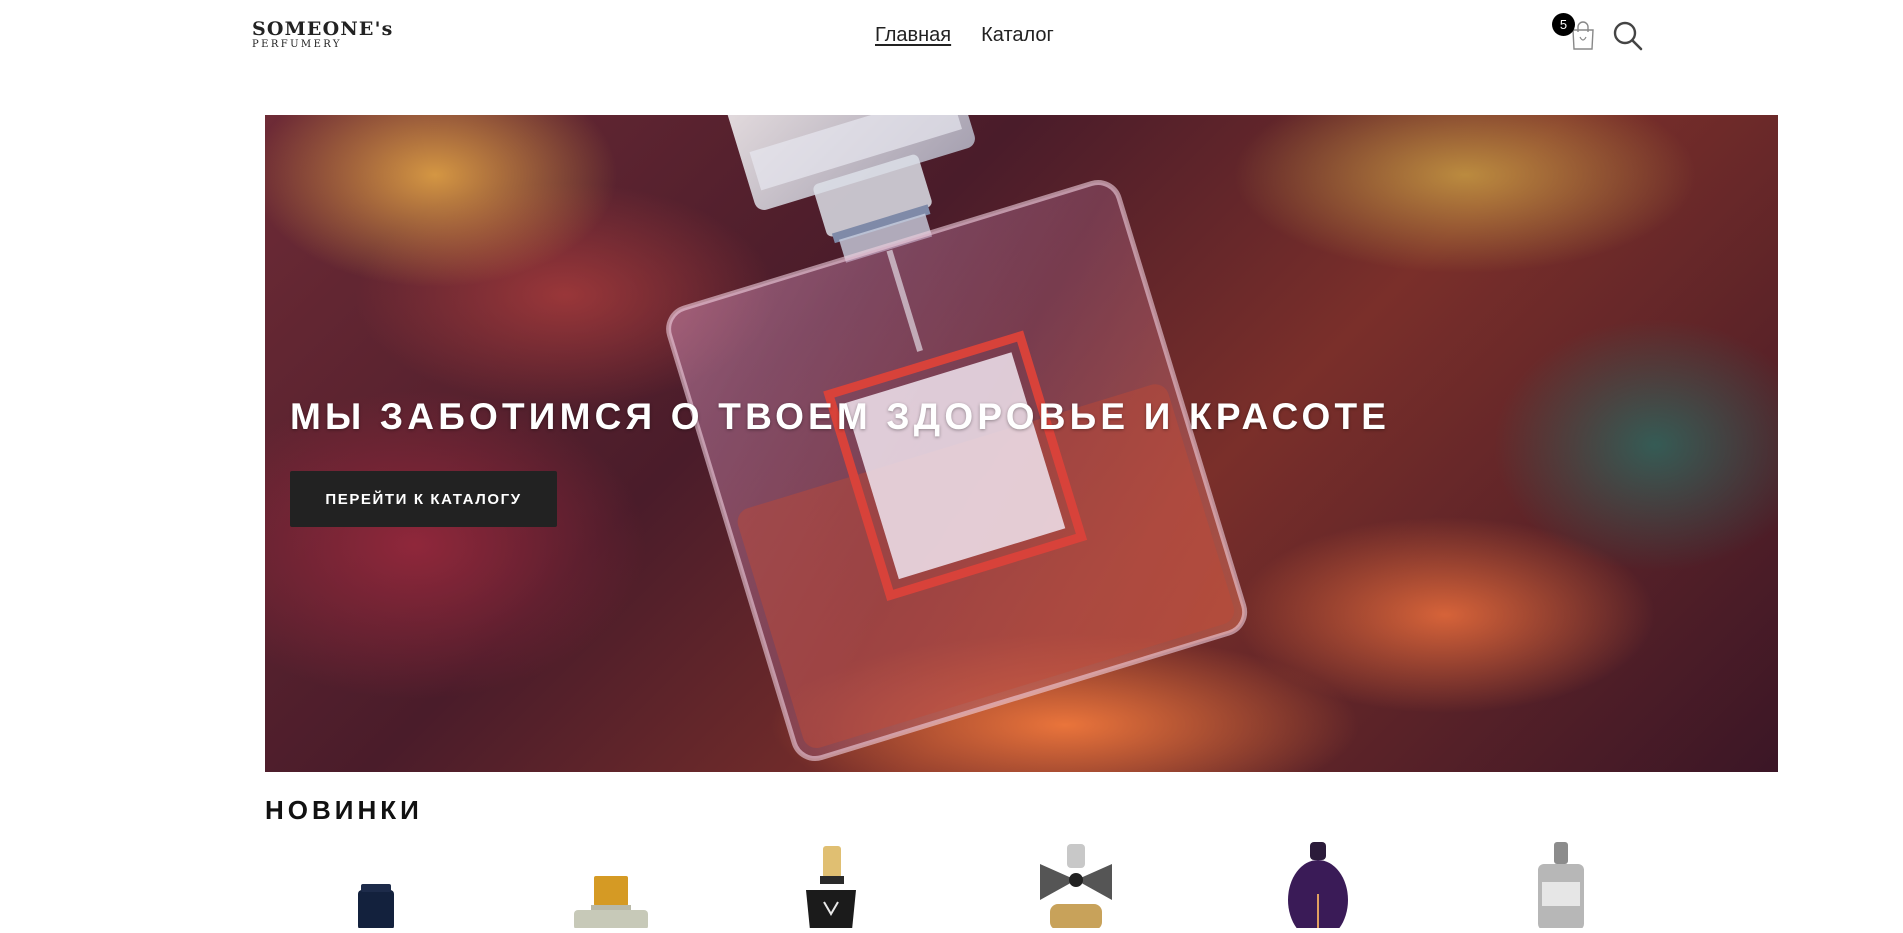  I want to click on site-logo: SOMEONE's PERFUMERY, so click(322, 38).